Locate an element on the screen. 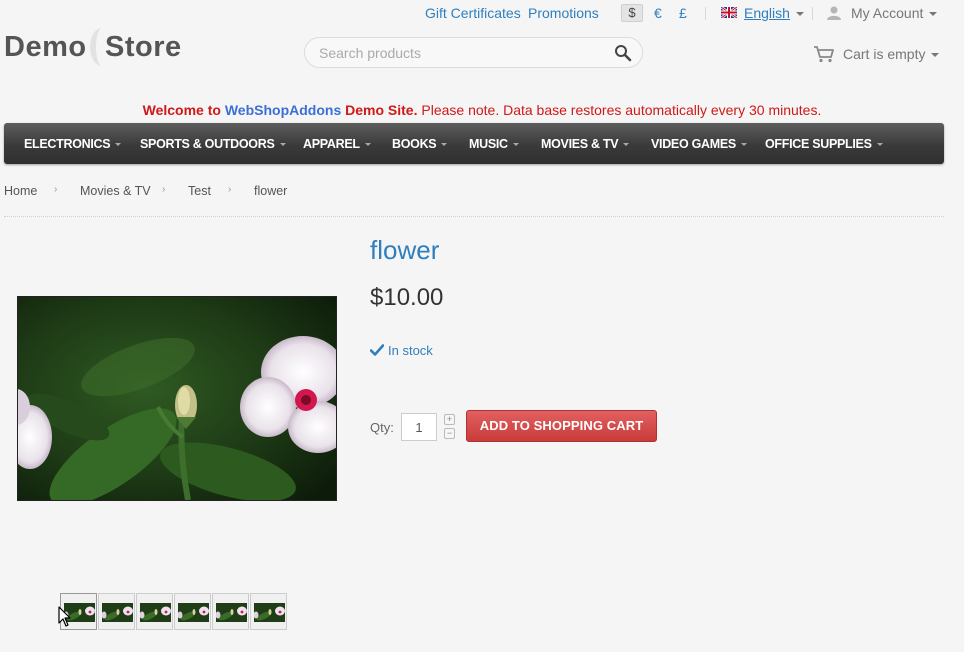  flower-photo is located at coordinates (177, 398).